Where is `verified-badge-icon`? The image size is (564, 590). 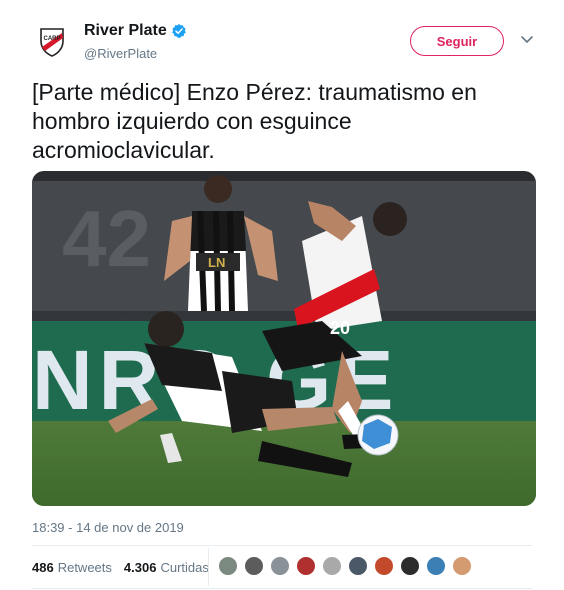 verified-badge-icon is located at coordinates (178, 31).